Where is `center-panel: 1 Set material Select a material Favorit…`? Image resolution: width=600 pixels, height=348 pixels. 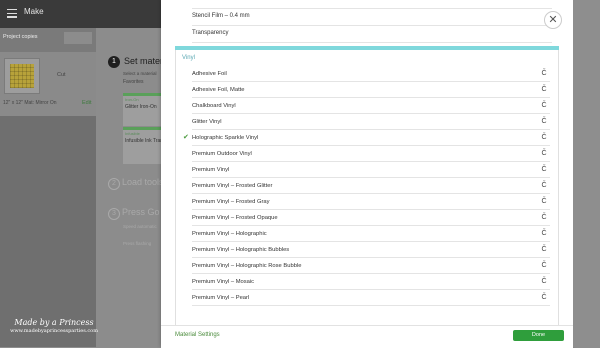
center-panel: 1 Set material Select a material Favorit… is located at coordinates (128, 187).